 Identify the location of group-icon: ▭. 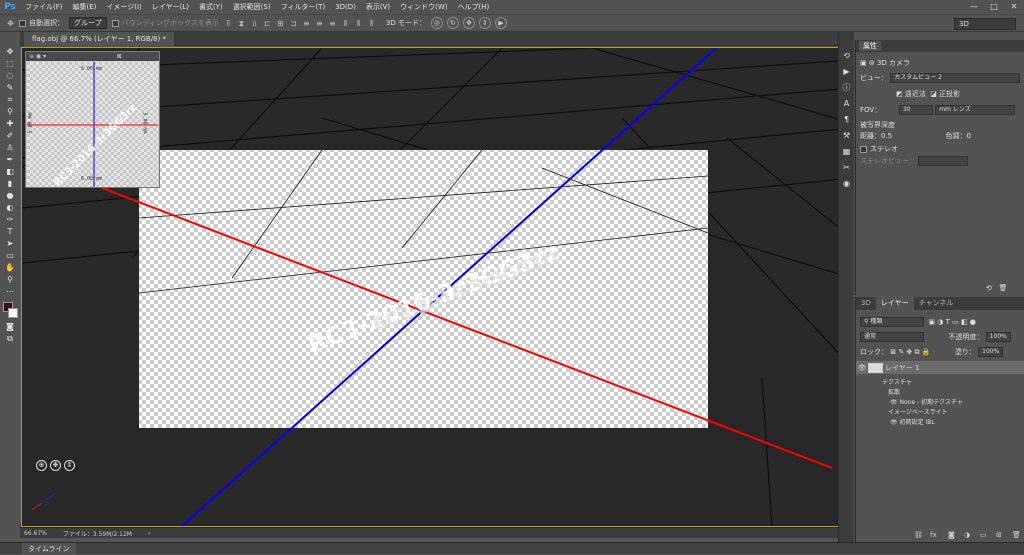
(983, 535).